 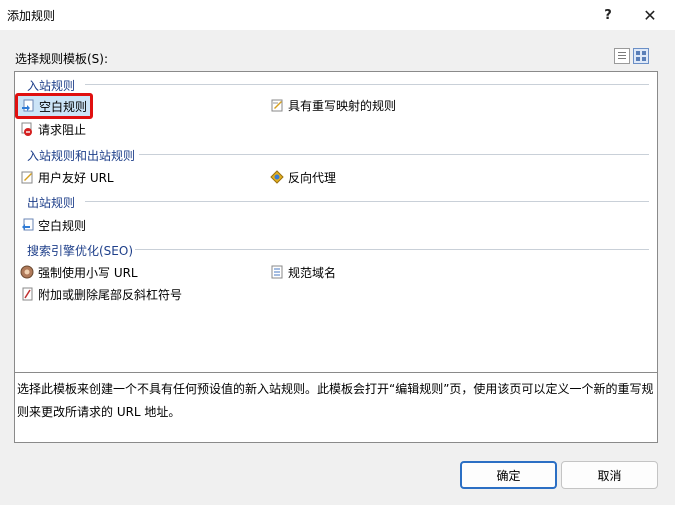 I want to click on group-seo: 搜索引擎优化(SEO), so click(x=80, y=250).